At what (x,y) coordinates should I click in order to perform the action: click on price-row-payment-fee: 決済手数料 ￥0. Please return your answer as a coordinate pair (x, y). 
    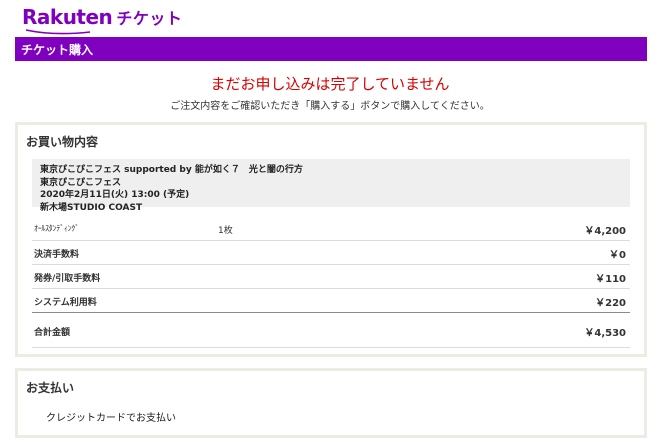
    Looking at the image, I should click on (331, 253).